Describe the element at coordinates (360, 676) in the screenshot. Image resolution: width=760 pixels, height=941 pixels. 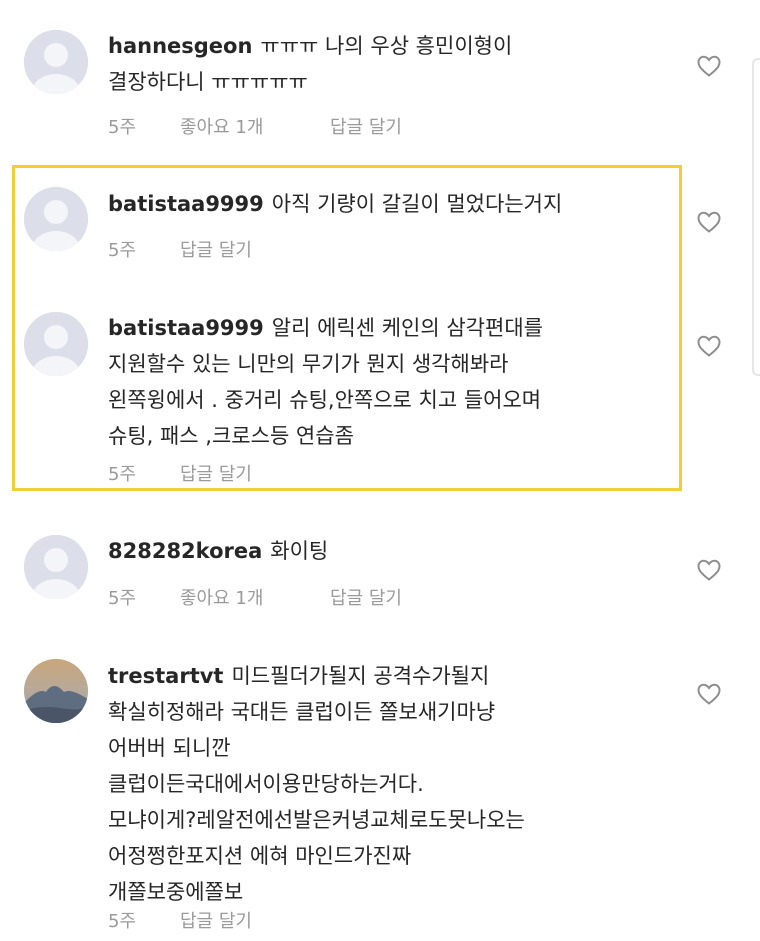
I see `comment-text: 미드필더가될지 공격수가될지` at that location.